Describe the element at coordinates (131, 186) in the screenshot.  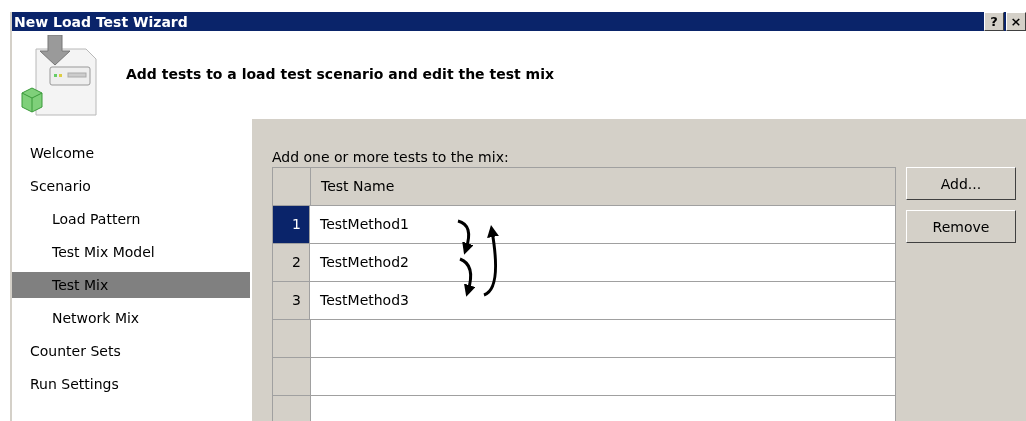
I see `sidebar-item: Scenario` at that location.